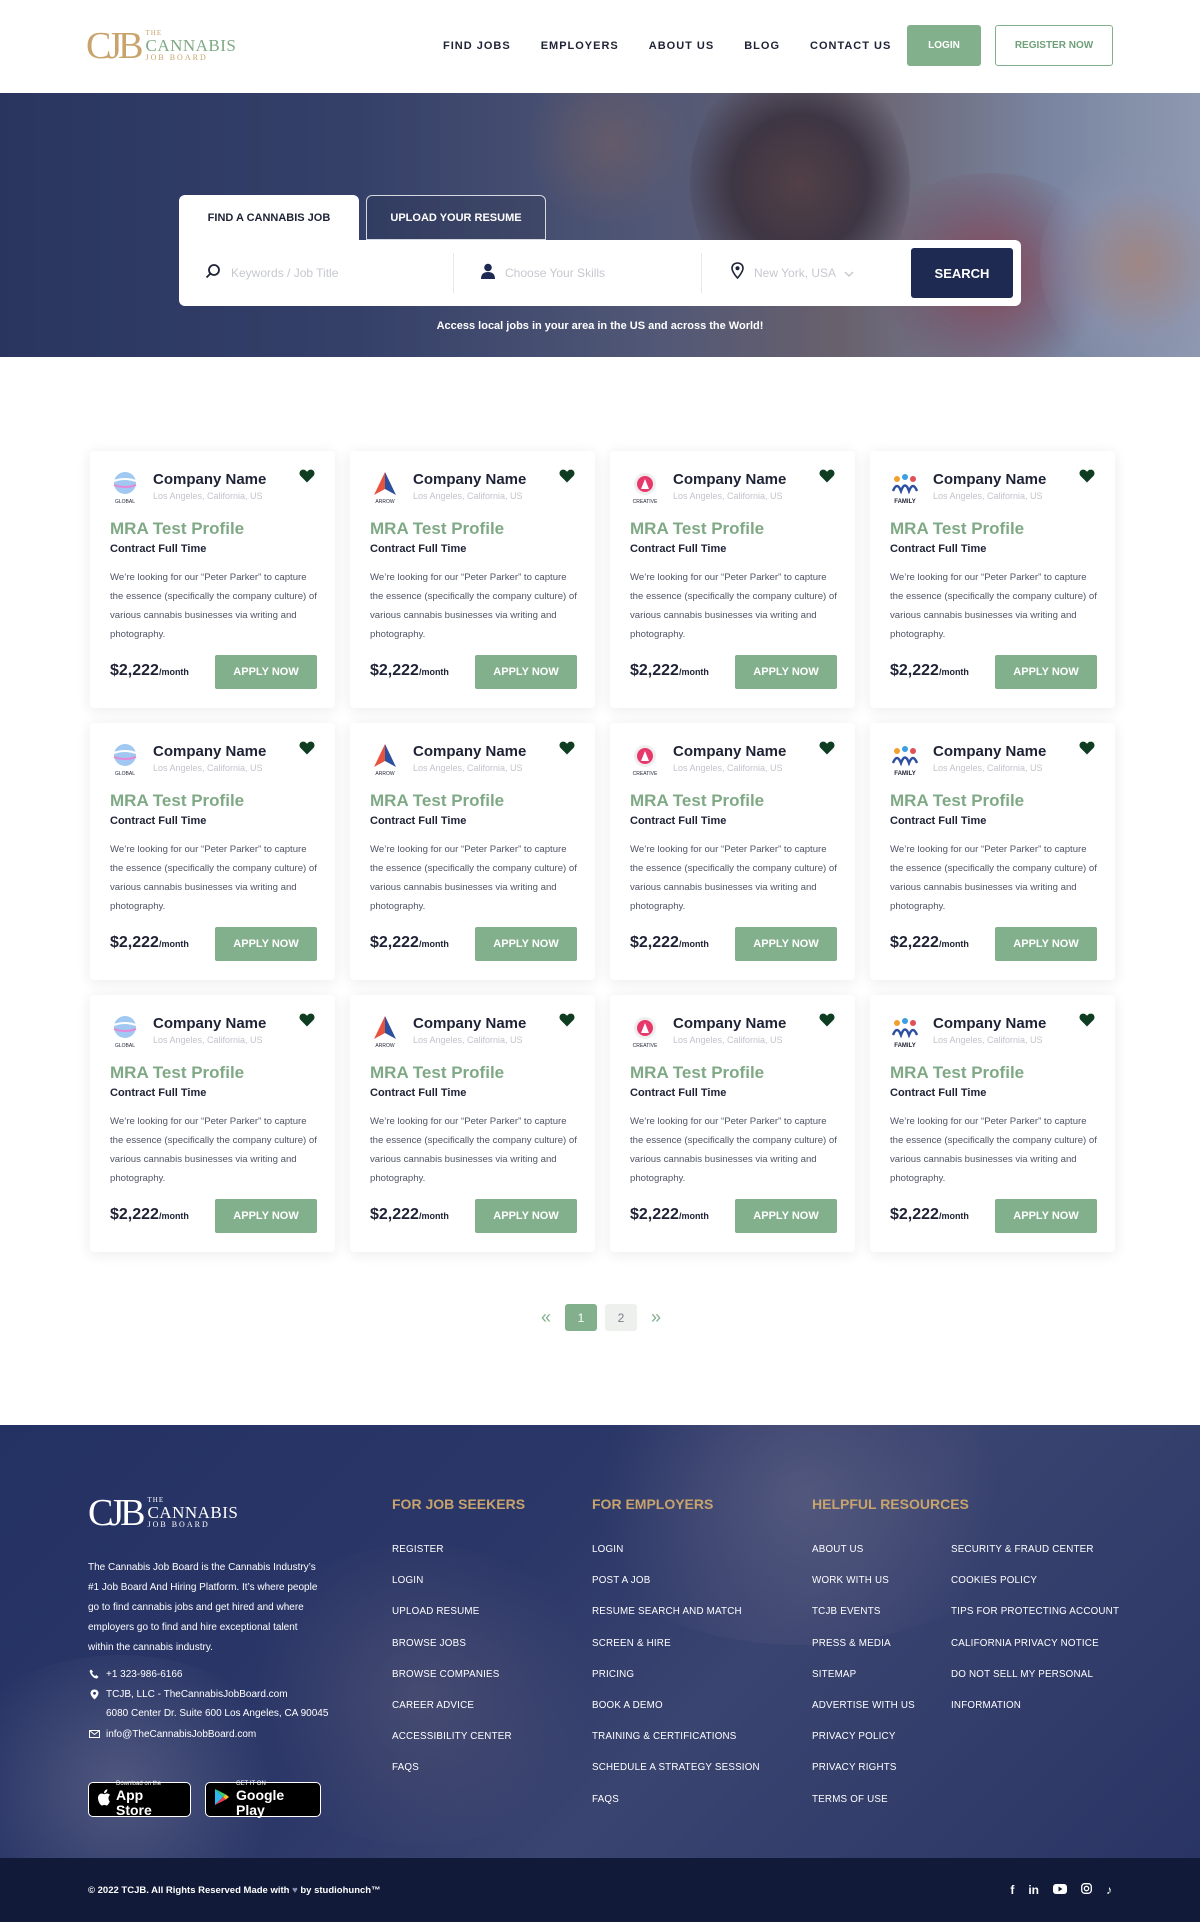 The width and height of the screenshot is (1200, 1922). What do you see at coordinates (850, 1799) in the screenshot?
I see `footer-link-resources: TERMS OF USE` at bounding box center [850, 1799].